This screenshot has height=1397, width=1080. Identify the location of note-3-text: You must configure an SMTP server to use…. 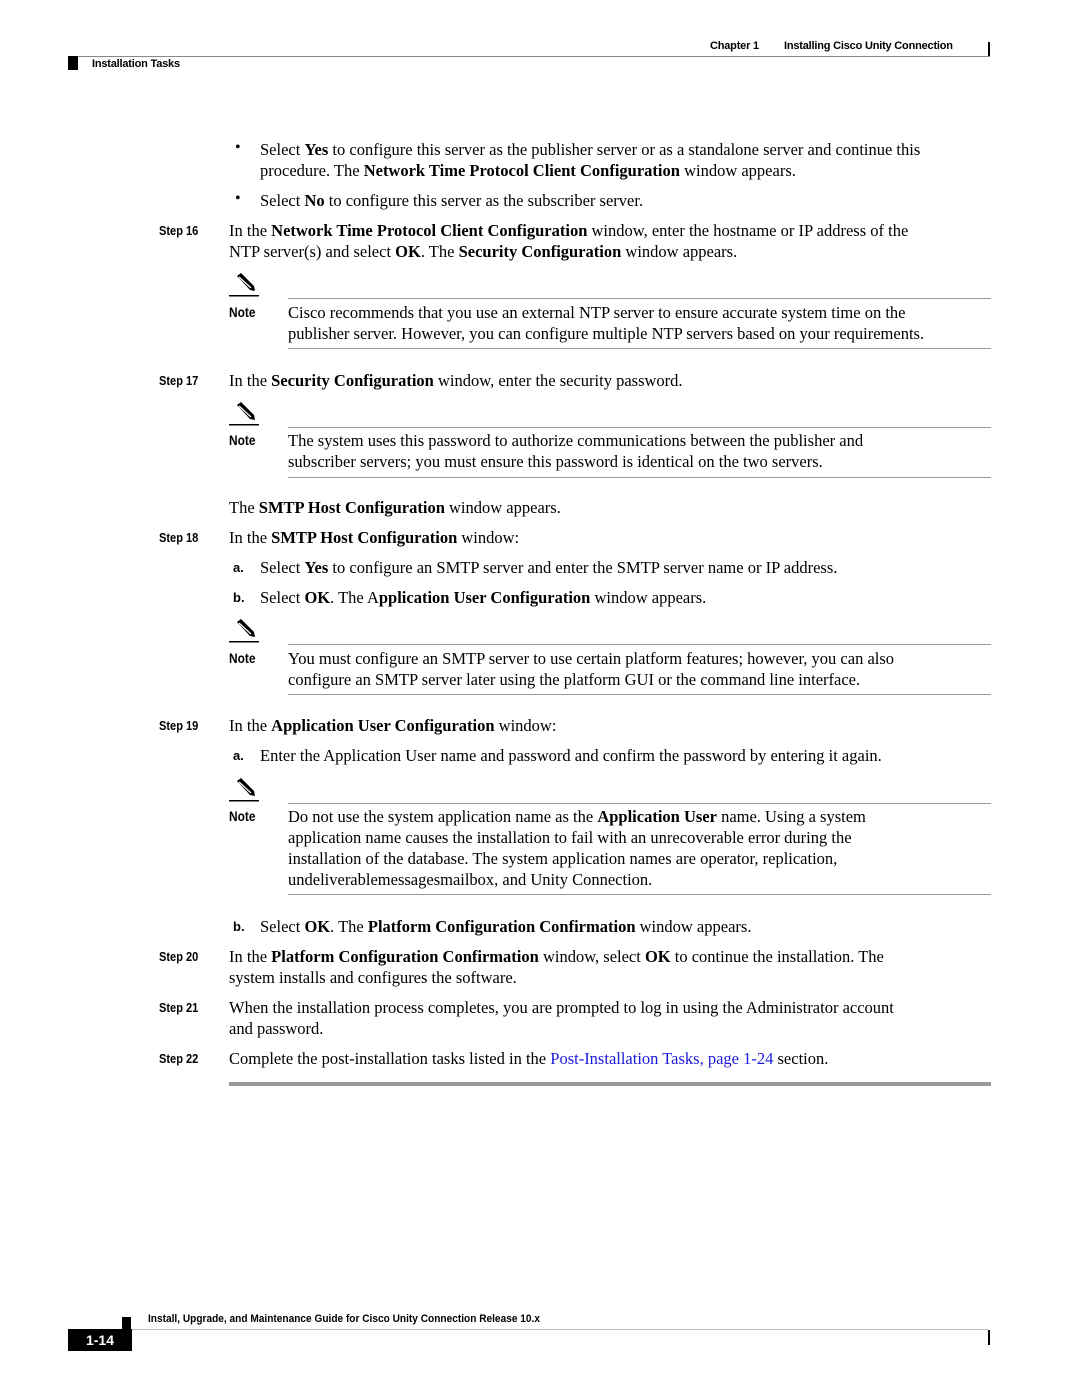
(591, 669).